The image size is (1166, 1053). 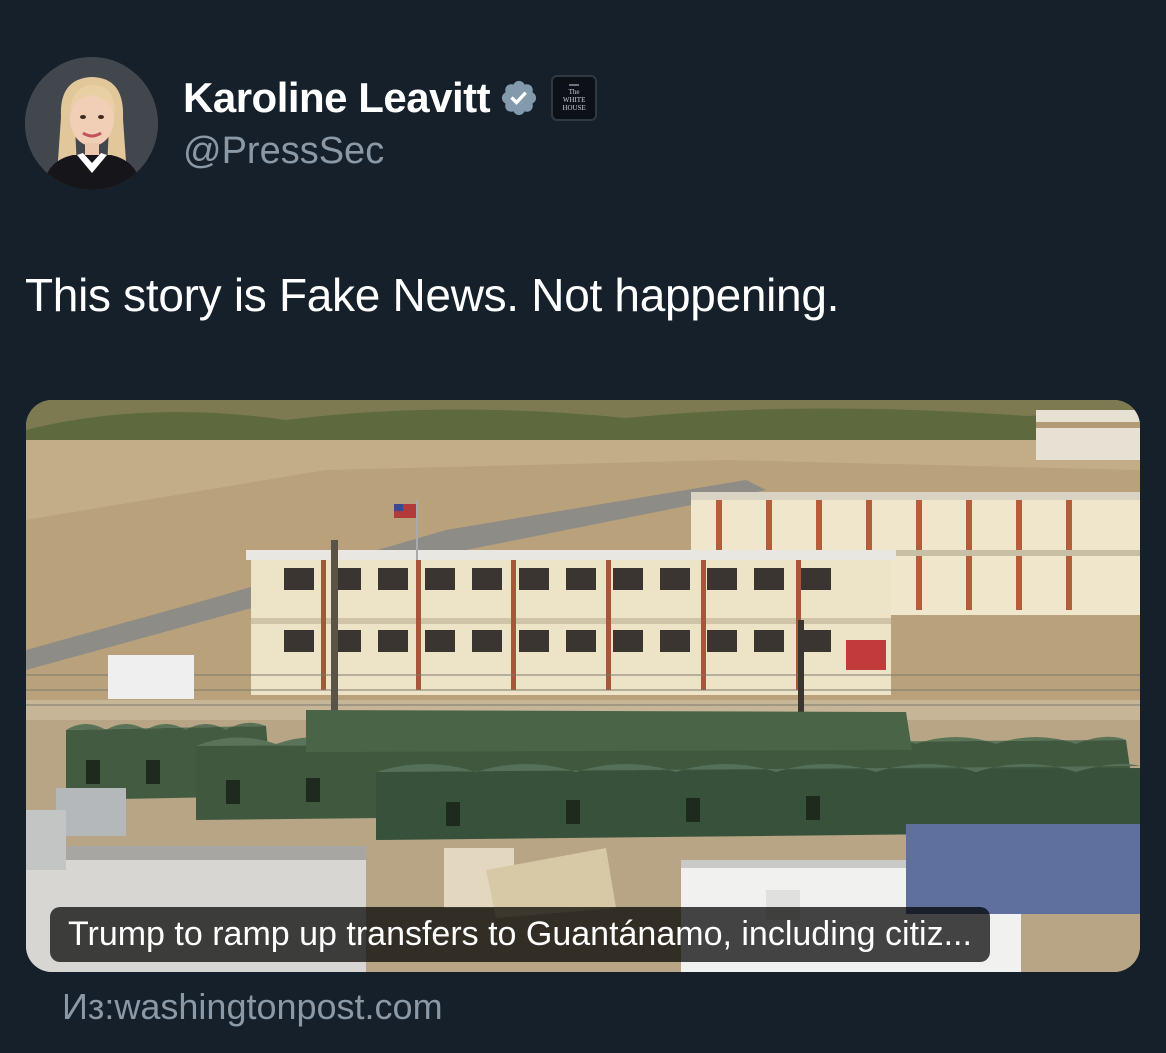 What do you see at coordinates (519, 98) in the screenshot?
I see `verified-badge-icon` at bounding box center [519, 98].